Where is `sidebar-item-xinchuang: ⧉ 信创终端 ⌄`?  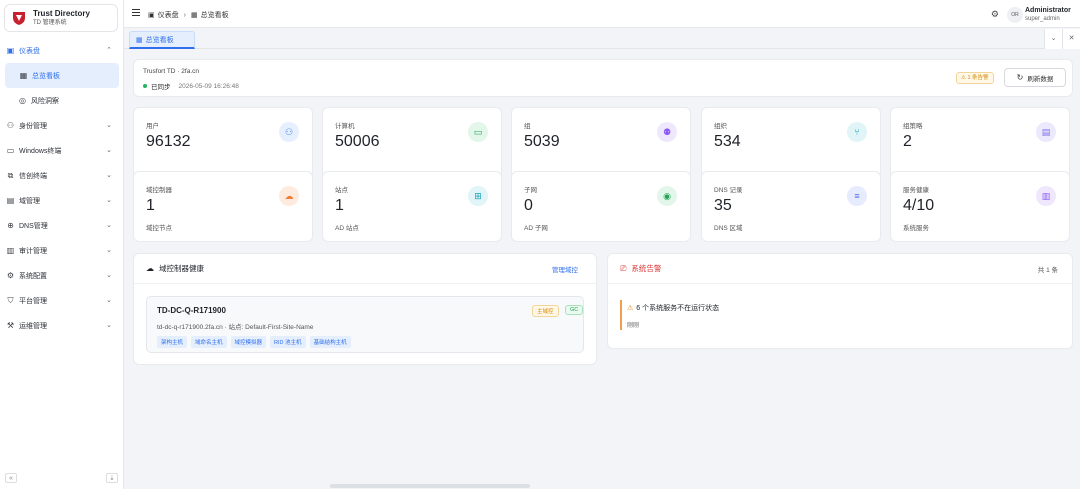 sidebar-item-xinchuang: ⧉ 信创终端 ⌄ is located at coordinates (62, 175).